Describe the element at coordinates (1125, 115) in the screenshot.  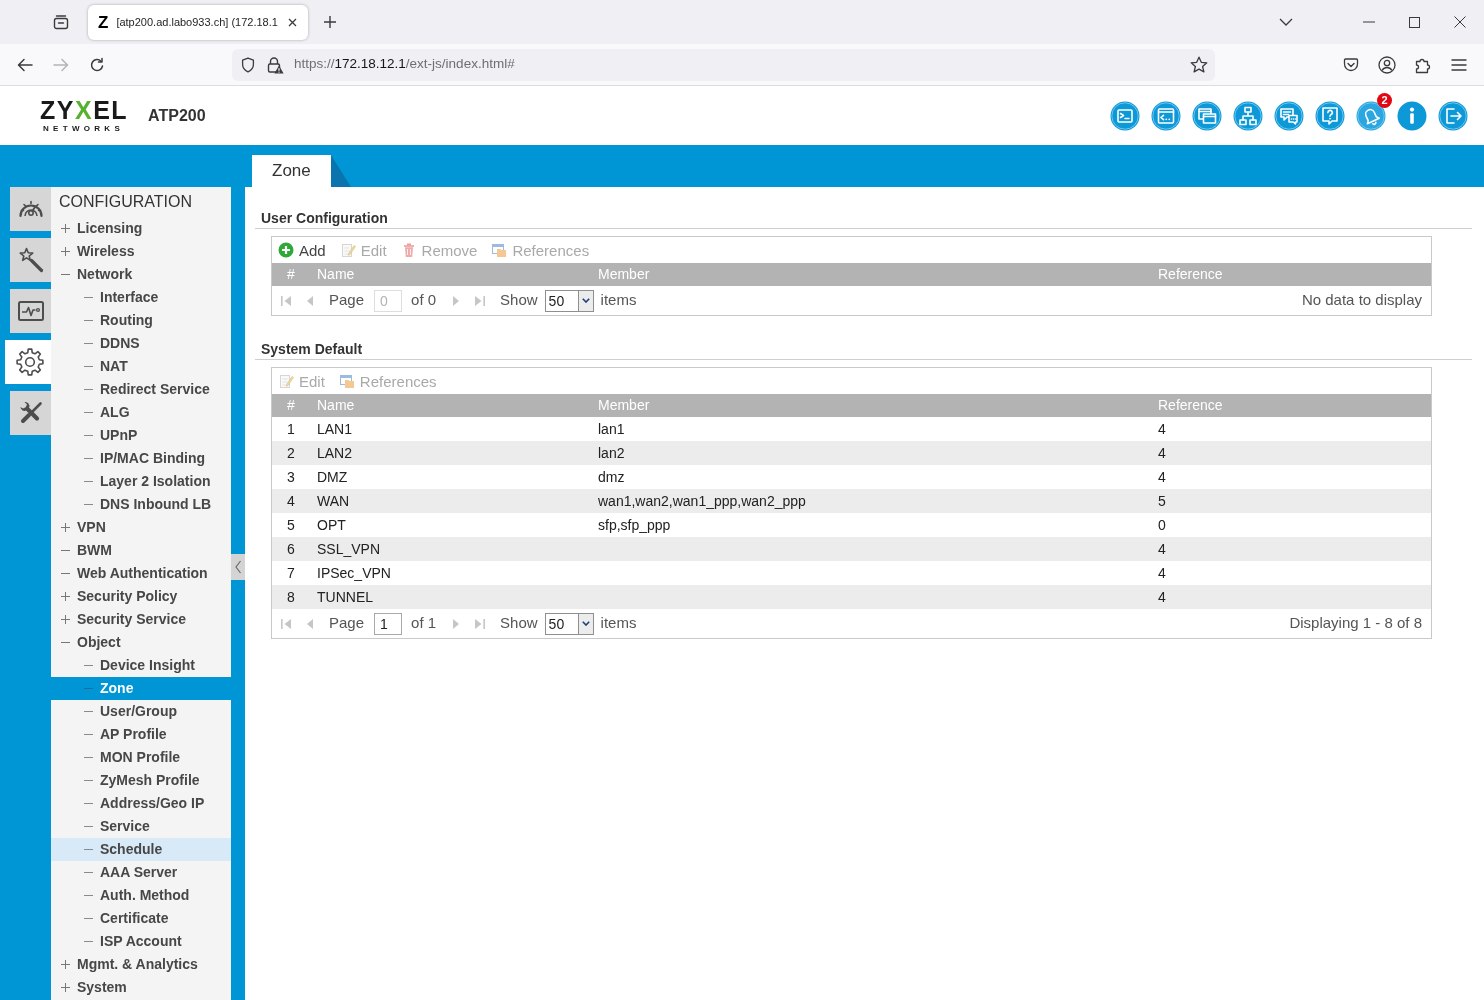
I see `terminal-icon` at that location.